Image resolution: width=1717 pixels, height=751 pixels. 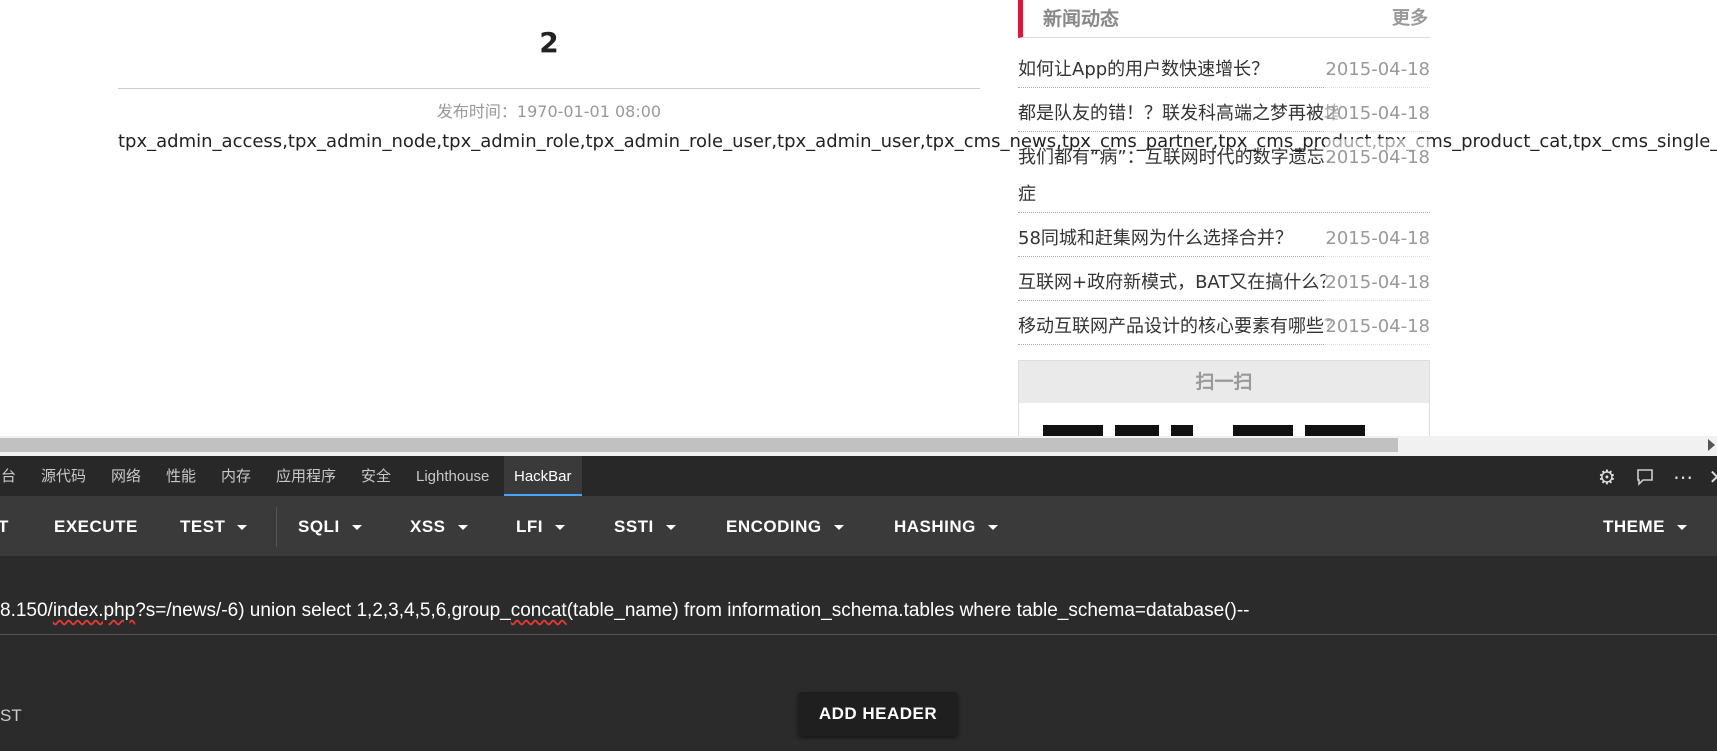 What do you see at coordinates (1178, 113) in the screenshot?
I see `news-title: 都是队友的错！？联发科高端之梦再被堵` at bounding box center [1178, 113].